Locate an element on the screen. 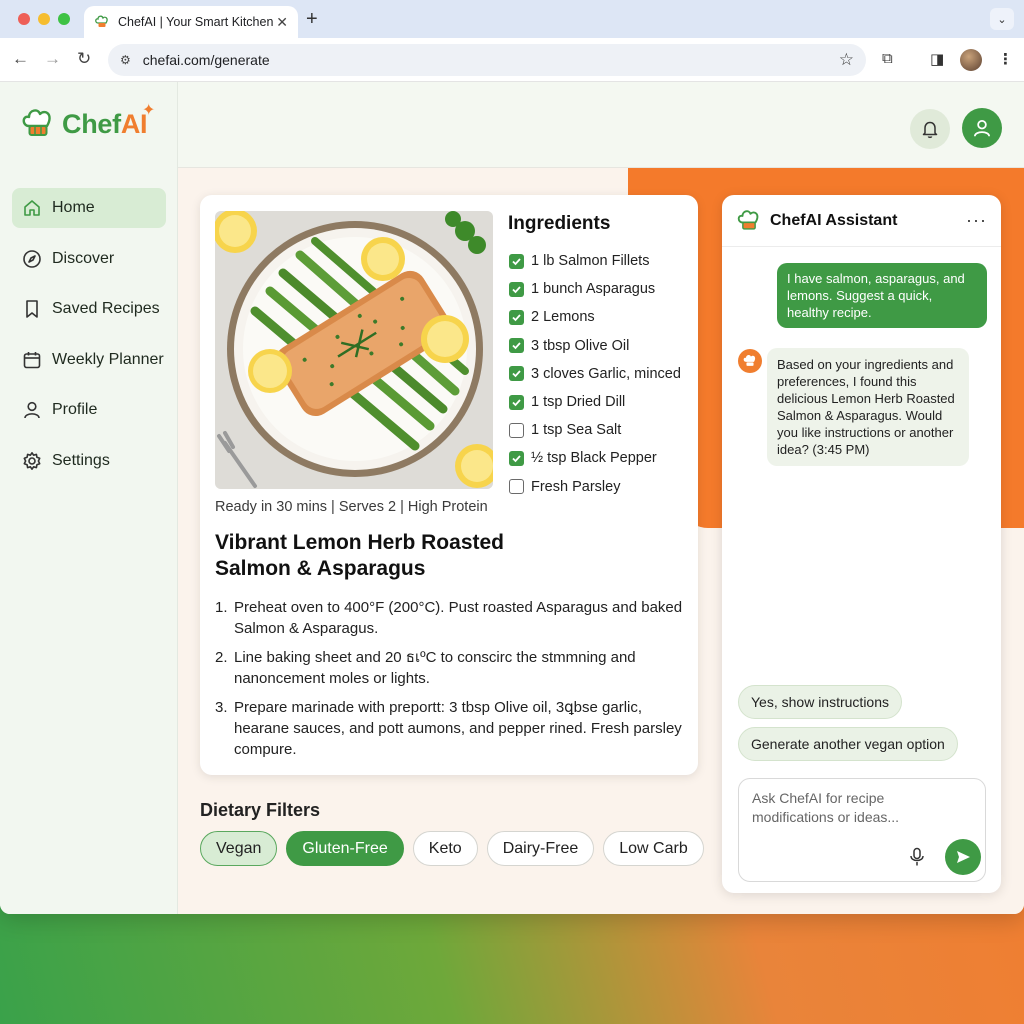 Image resolution: width=1024 pixels, height=1024 pixels. send-button is located at coordinates (963, 857).